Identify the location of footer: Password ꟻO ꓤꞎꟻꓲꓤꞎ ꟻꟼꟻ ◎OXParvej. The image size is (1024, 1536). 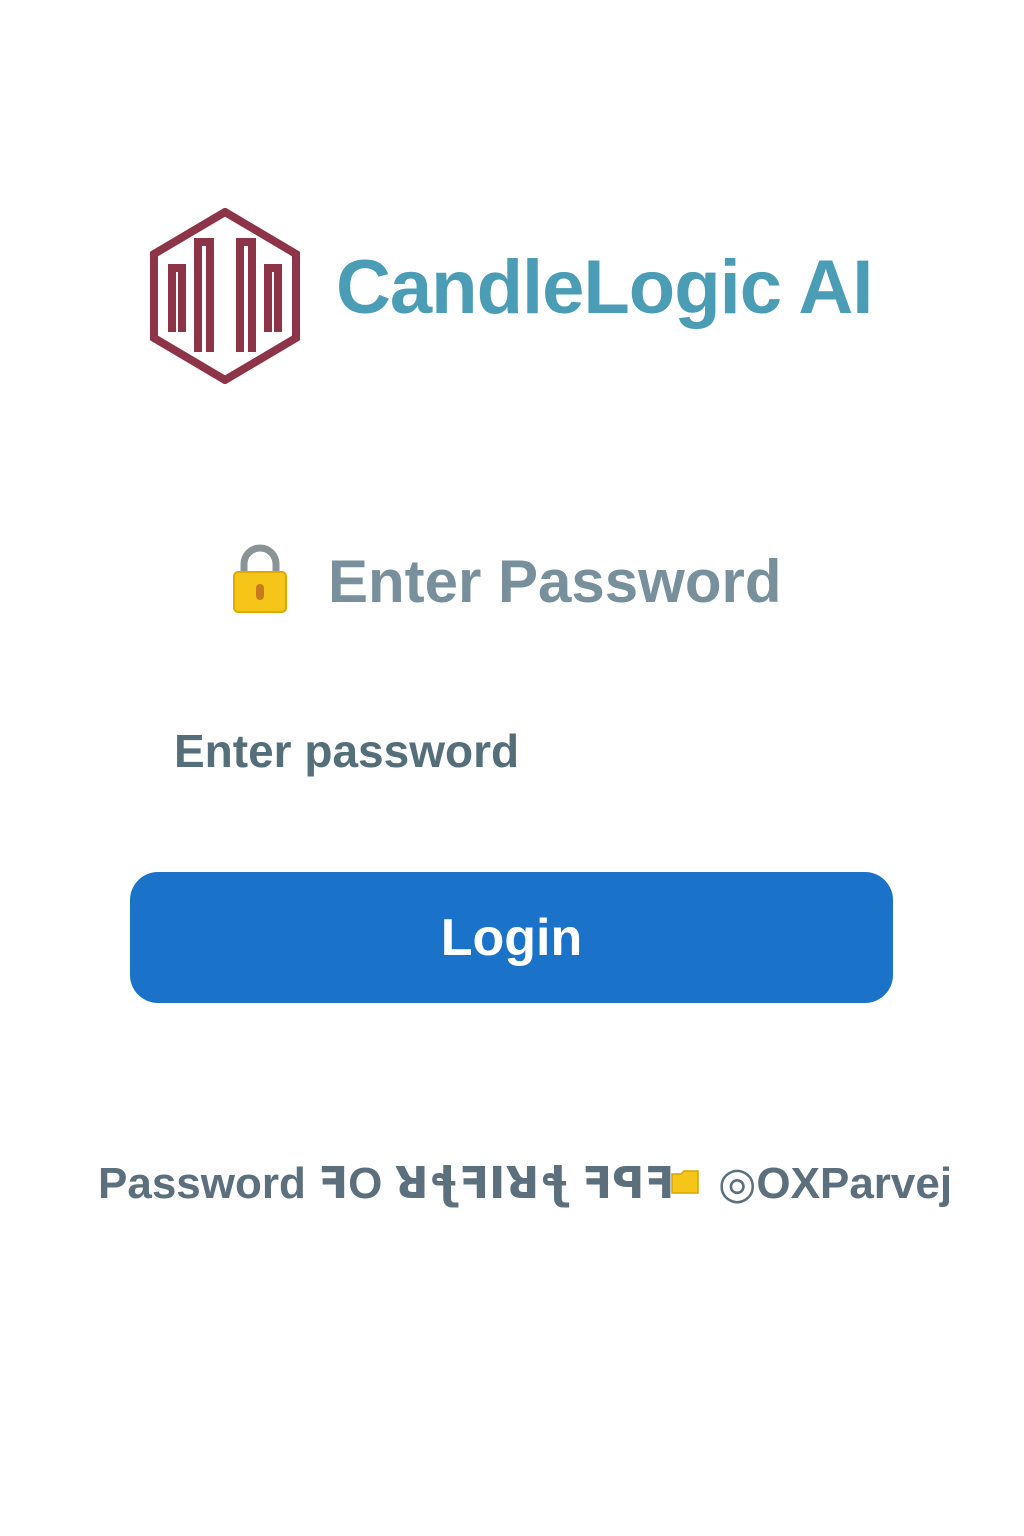
(525, 1184).